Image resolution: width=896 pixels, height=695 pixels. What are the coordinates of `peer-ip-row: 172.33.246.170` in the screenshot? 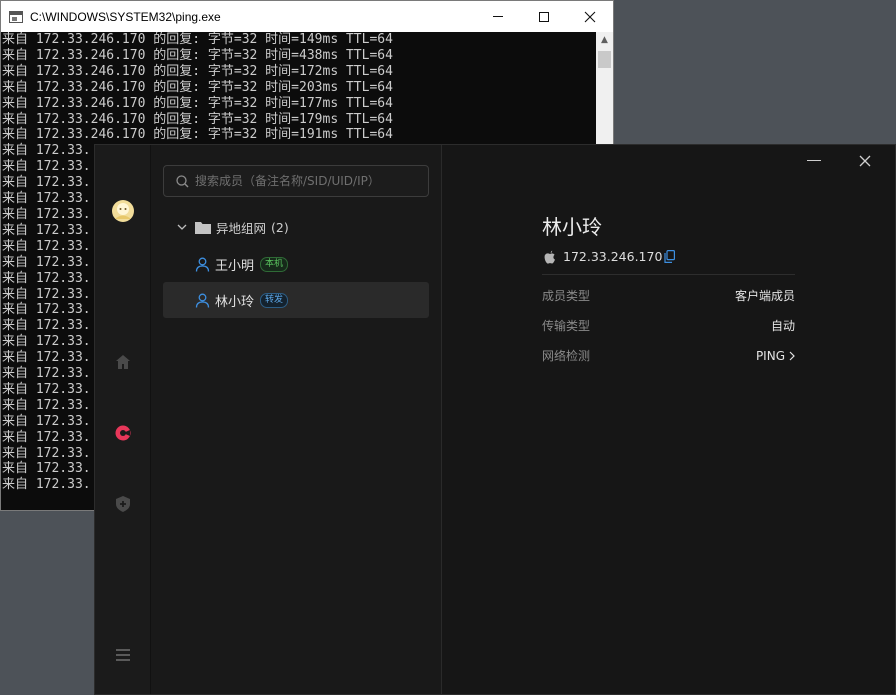 It's located at (610, 256).